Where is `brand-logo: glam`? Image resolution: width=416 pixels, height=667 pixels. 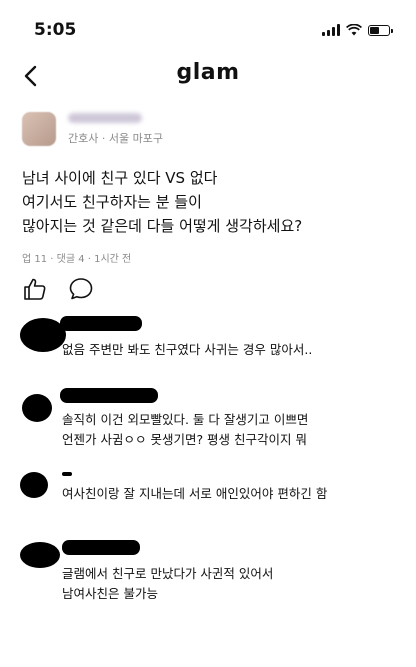
brand-logo: glam is located at coordinates (208, 72).